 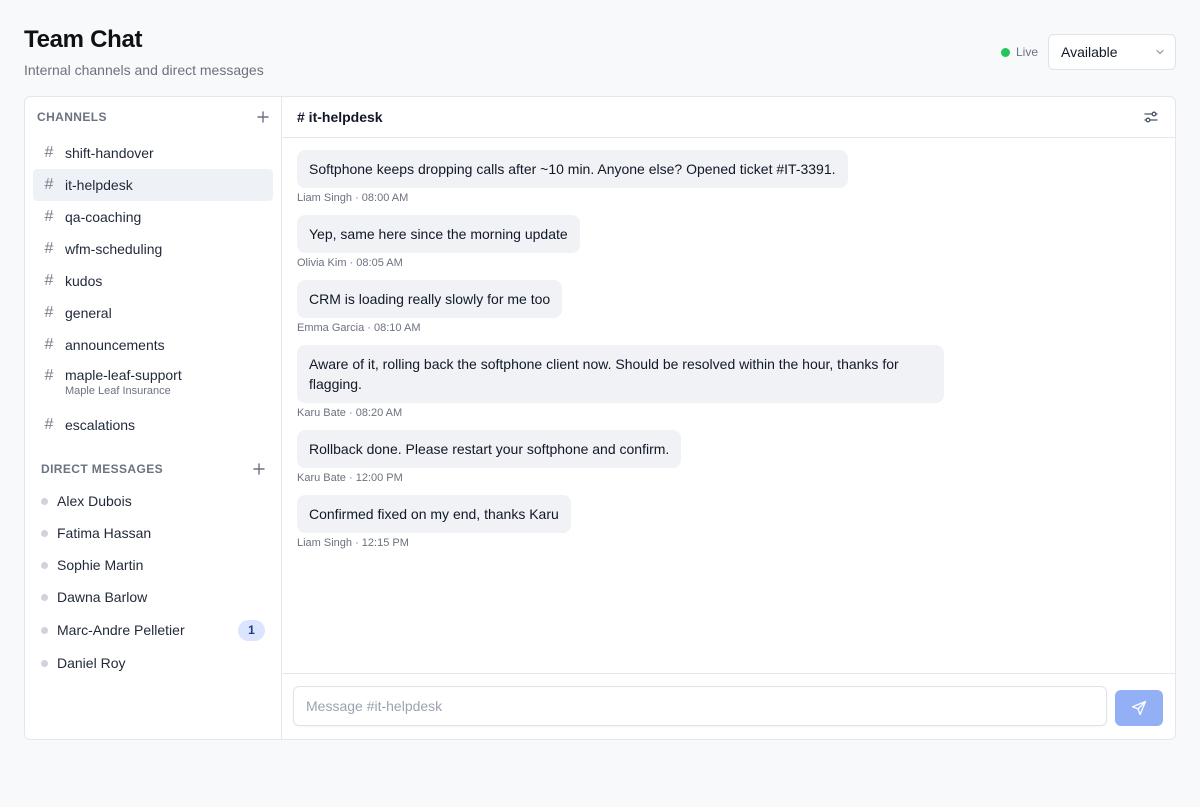 What do you see at coordinates (123, 382) in the screenshot?
I see `channel-text: maple-leaf-support Maple Leaf Insurance` at bounding box center [123, 382].